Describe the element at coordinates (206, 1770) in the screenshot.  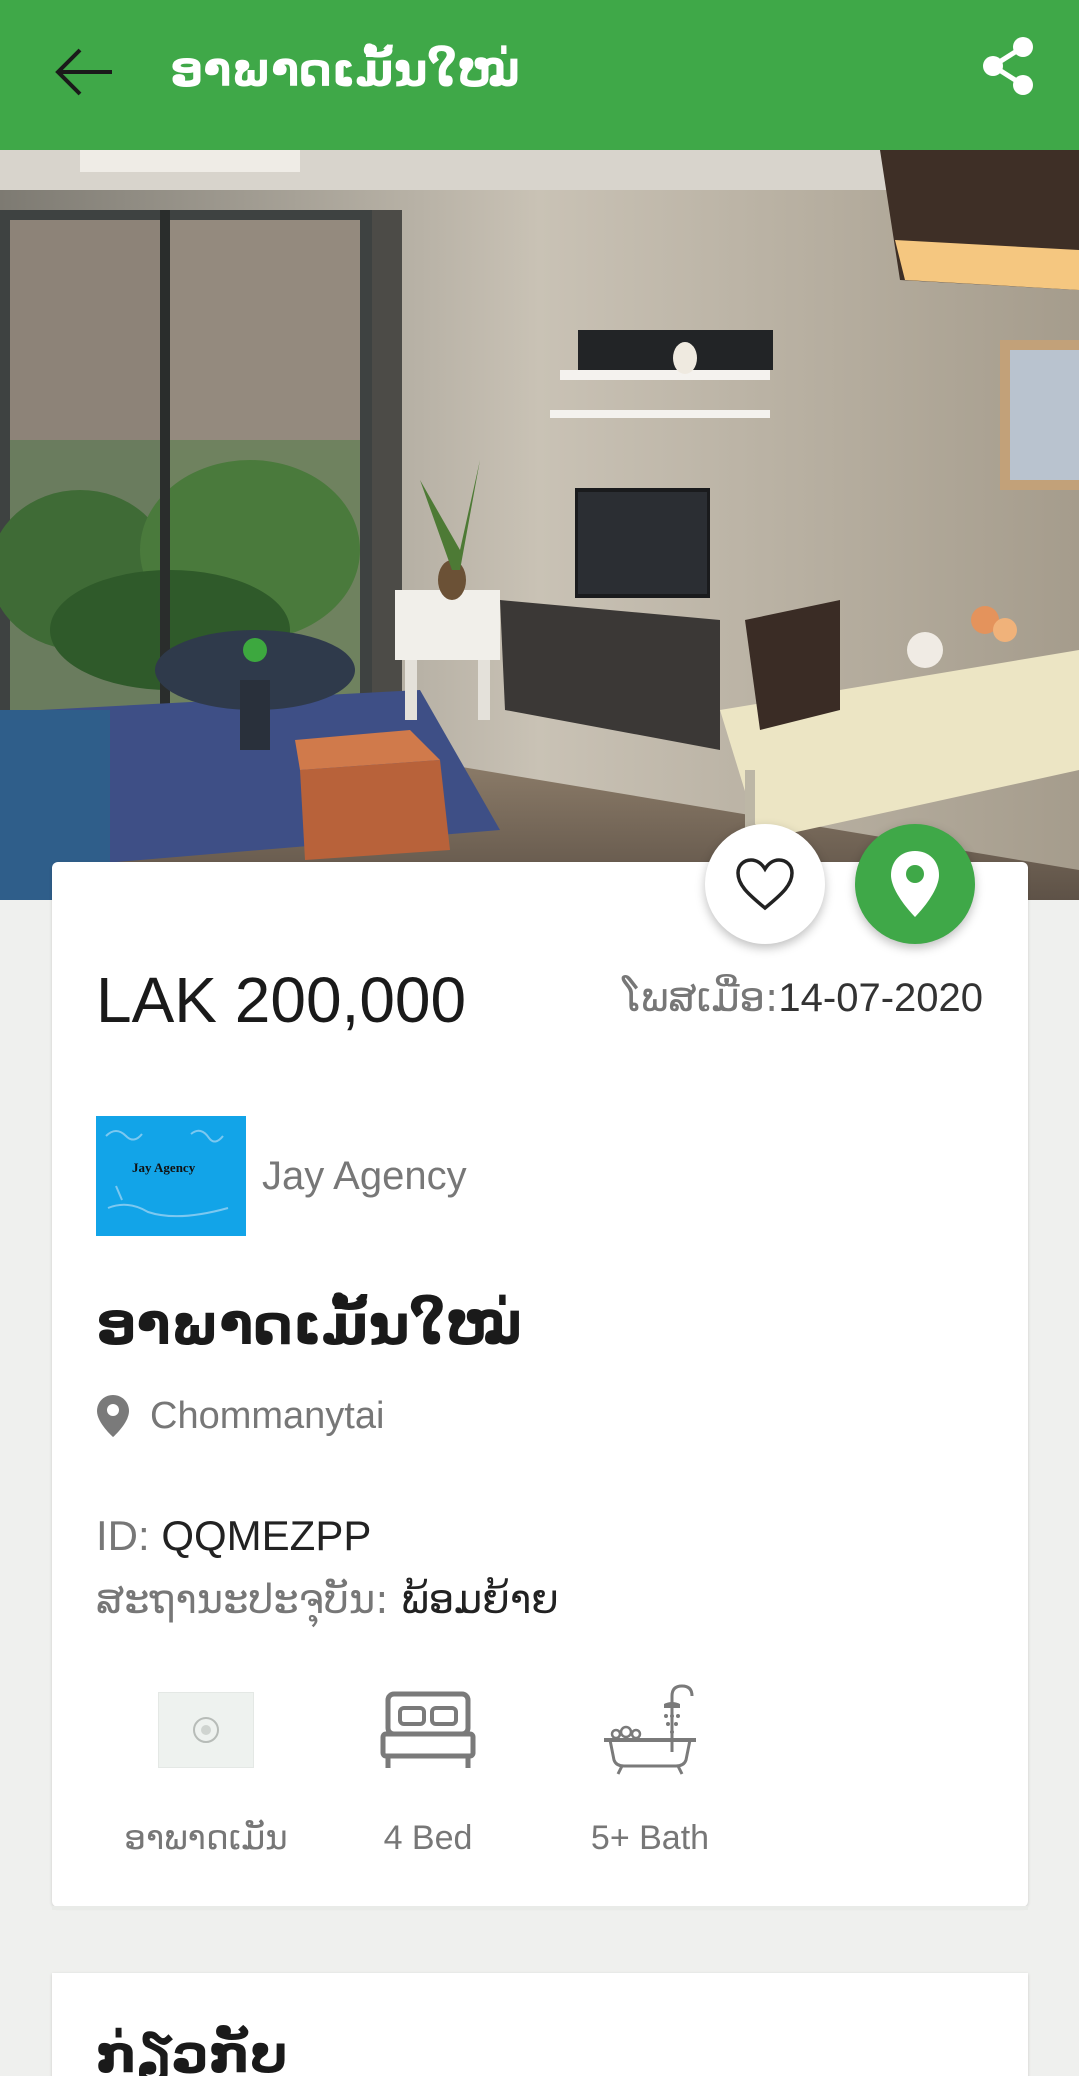
I see `feature-property-type: ອາພາດເມັນ` at that location.